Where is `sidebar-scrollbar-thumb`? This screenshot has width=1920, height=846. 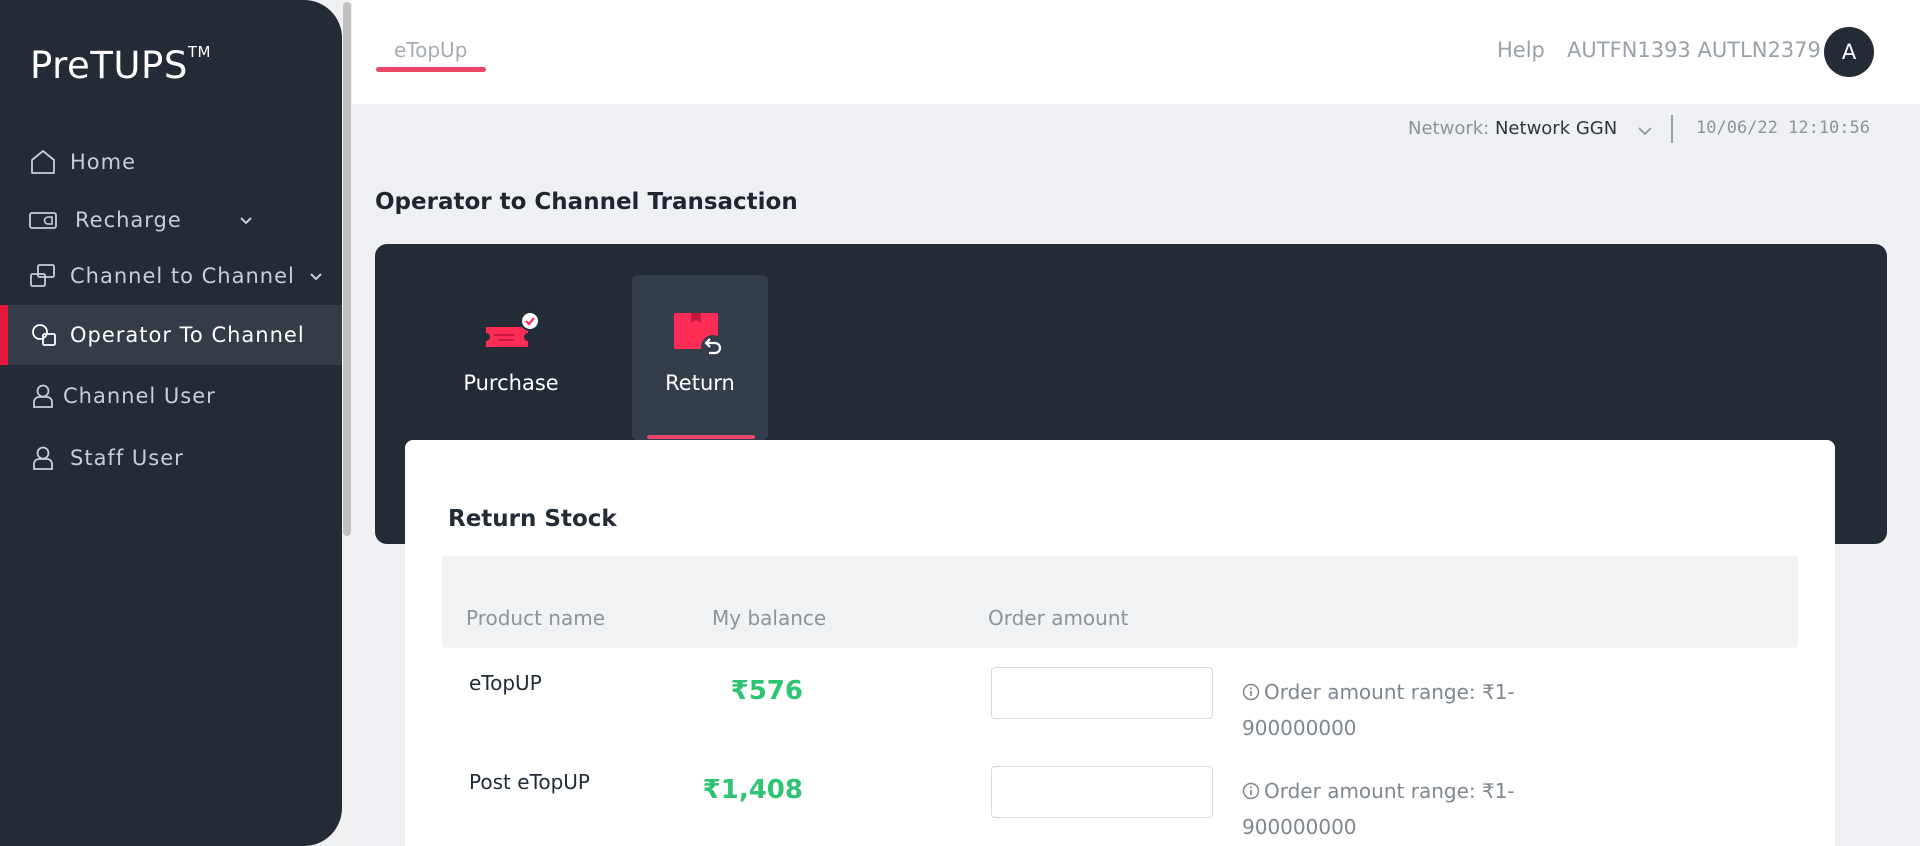 sidebar-scrollbar-thumb is located at coordinates (347, 269).